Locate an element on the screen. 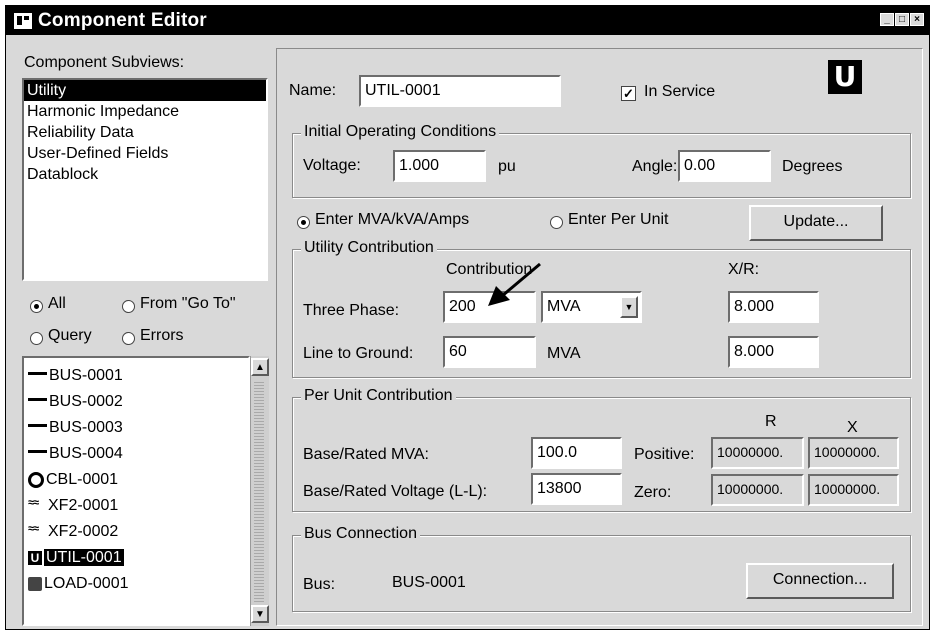 Image resolution: width=937 pixels, height=636 pixels. component-label: XF2-0002 is located at coordinates (83, 531).